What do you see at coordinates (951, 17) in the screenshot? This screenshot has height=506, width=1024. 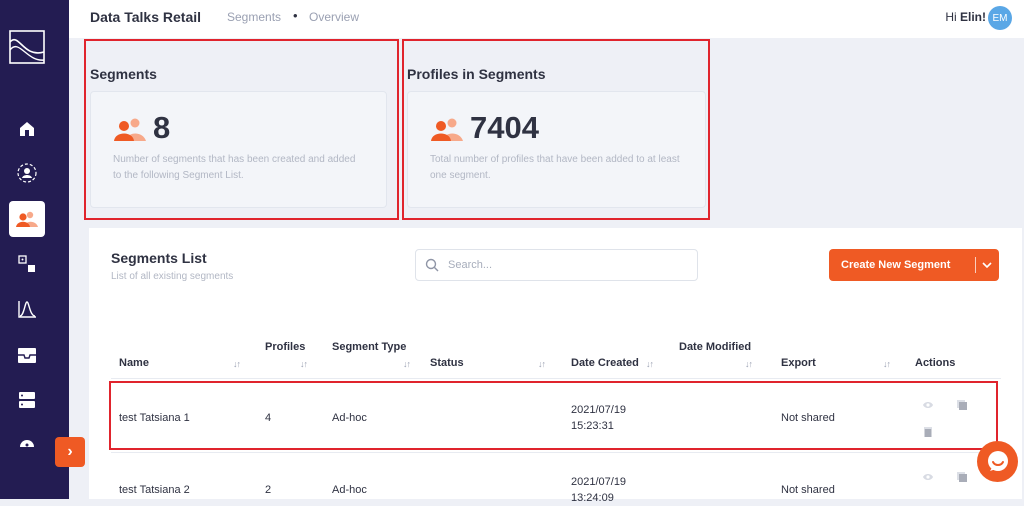 I see `greeting-text: Hi` at bounding box center [951, 17].